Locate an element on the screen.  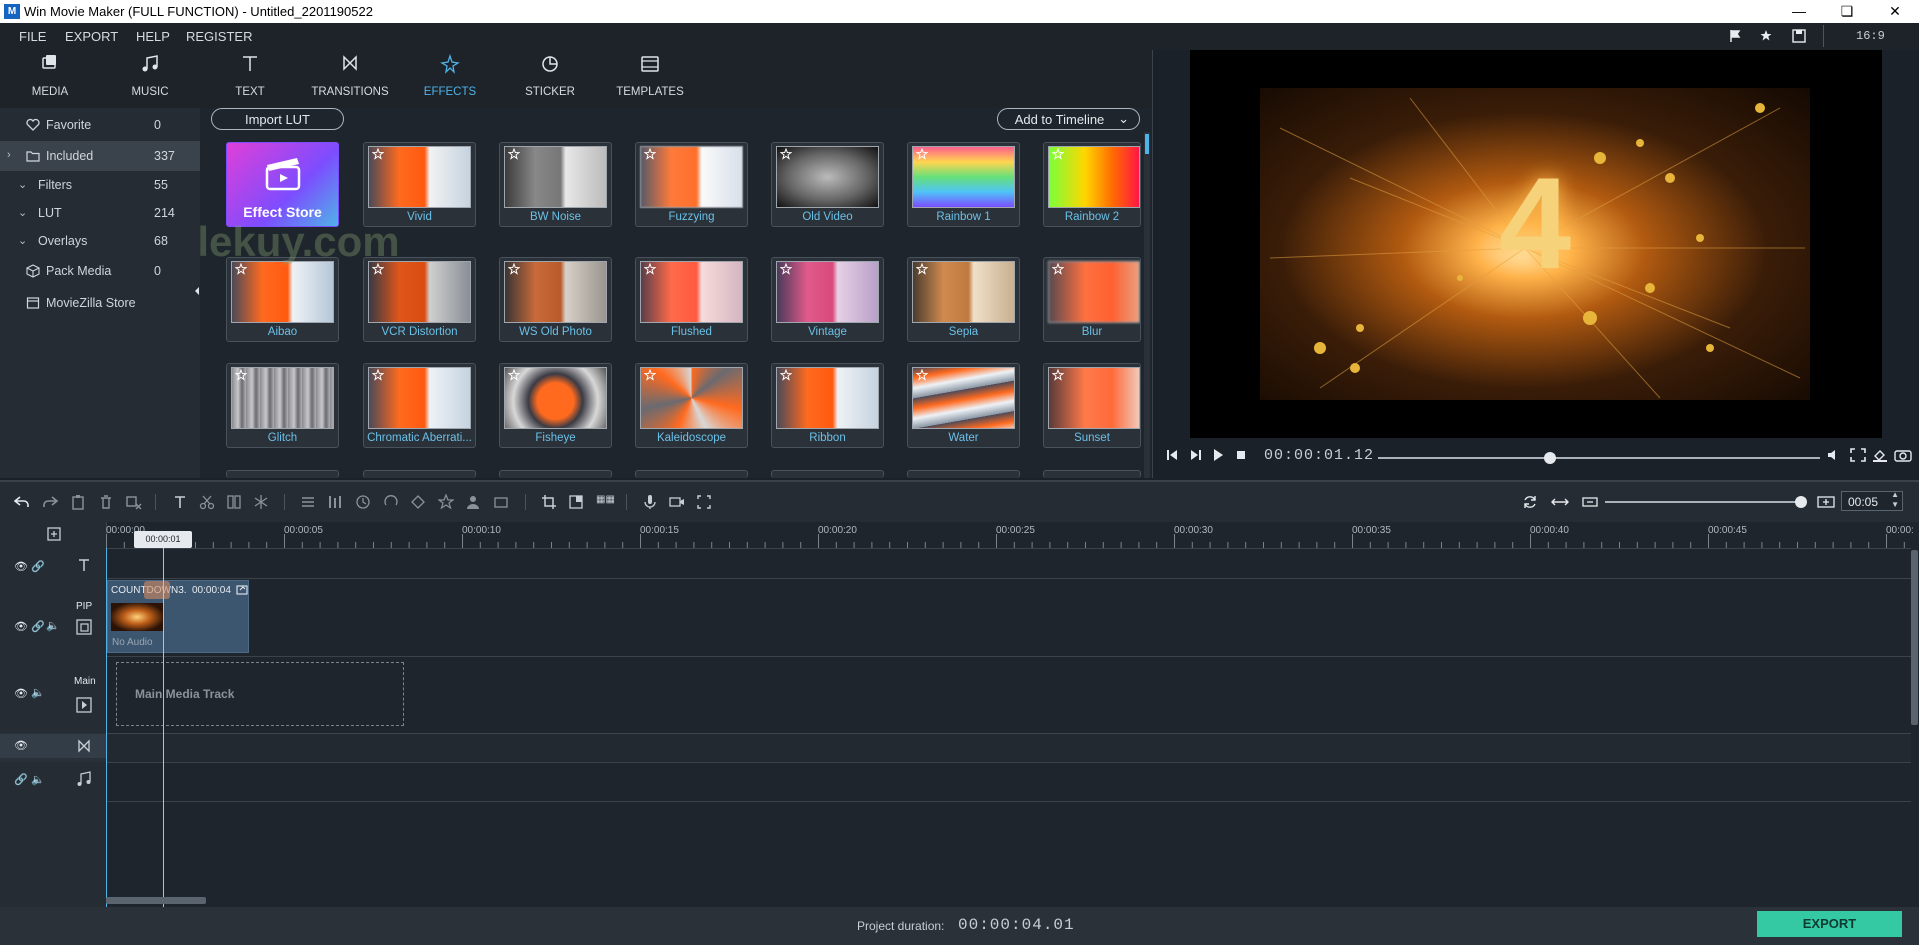
adjust-icon is located at coordinates (308, 502).